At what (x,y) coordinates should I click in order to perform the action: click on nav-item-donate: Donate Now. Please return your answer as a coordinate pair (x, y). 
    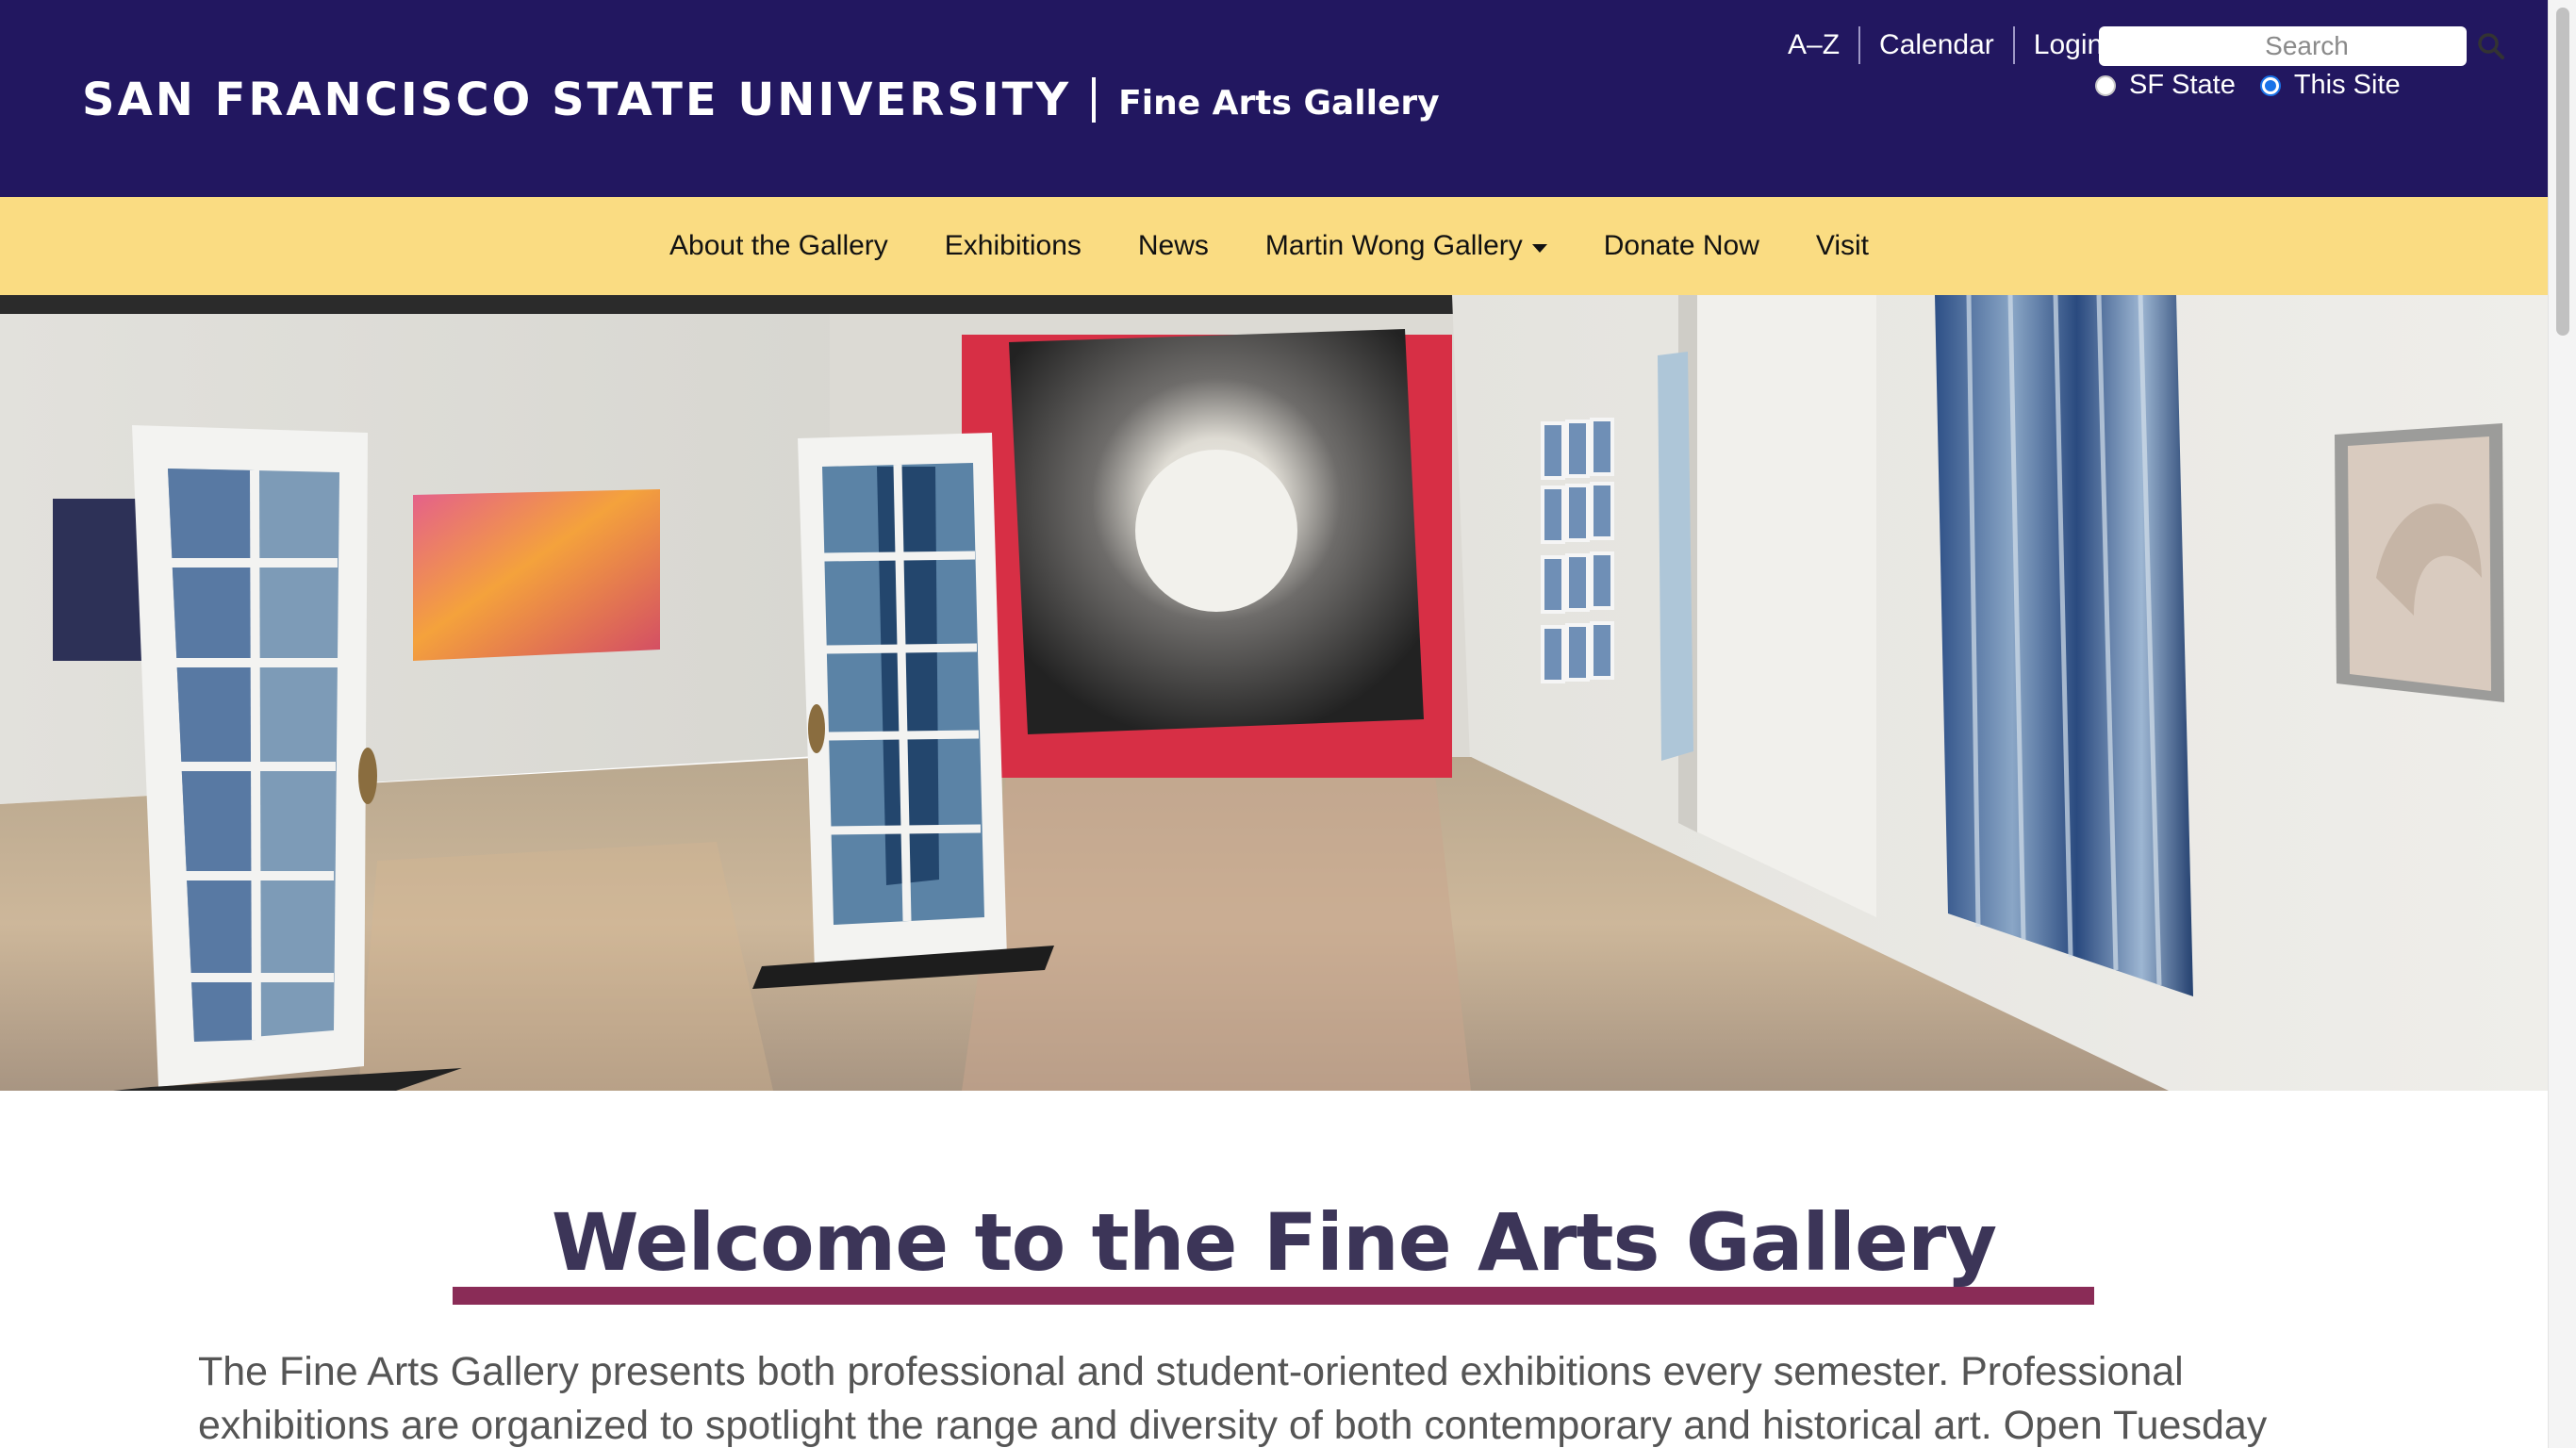
    Looking at the image, I should click on (1682, 246).